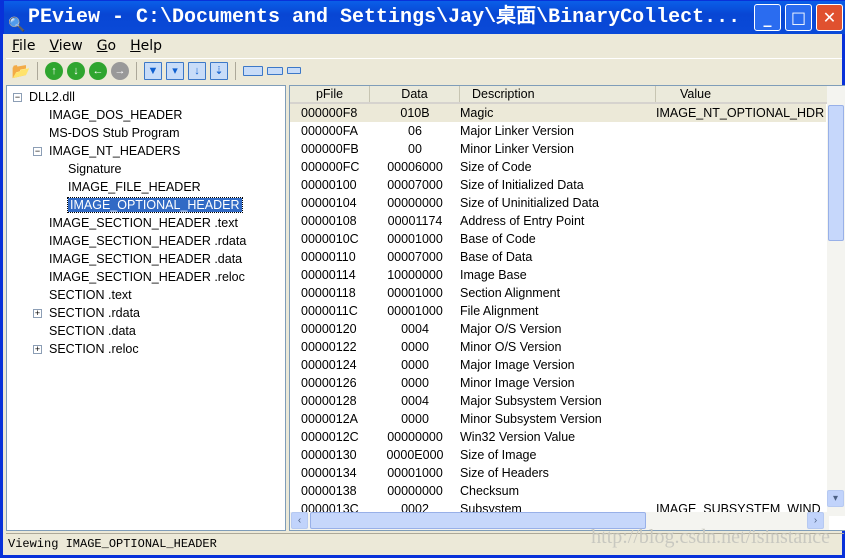 This screenshot has width=845, height=558. What do you see at coordinates (54, 70) in the screenshot?
I see `up-arrow-icon: ↑` at bounding box center [54, 70].